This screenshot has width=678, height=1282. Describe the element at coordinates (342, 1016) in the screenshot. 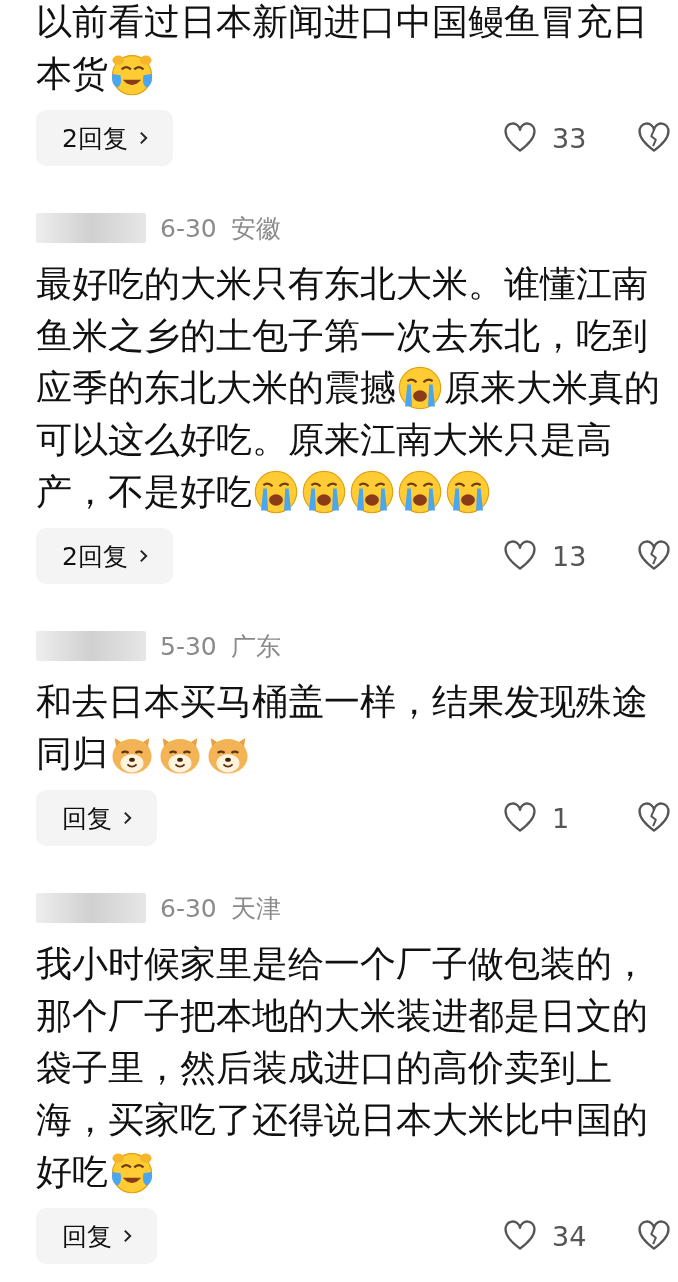

I see `comment-text: 那个厂子把本地的大米装进都是日文的` at that location.